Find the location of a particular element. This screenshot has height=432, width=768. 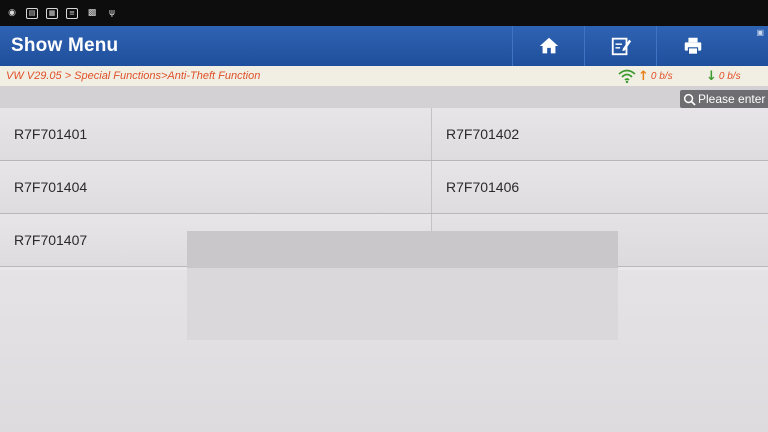

download-rate: ↓ 0 b/s is located at coordinates (723, 76).